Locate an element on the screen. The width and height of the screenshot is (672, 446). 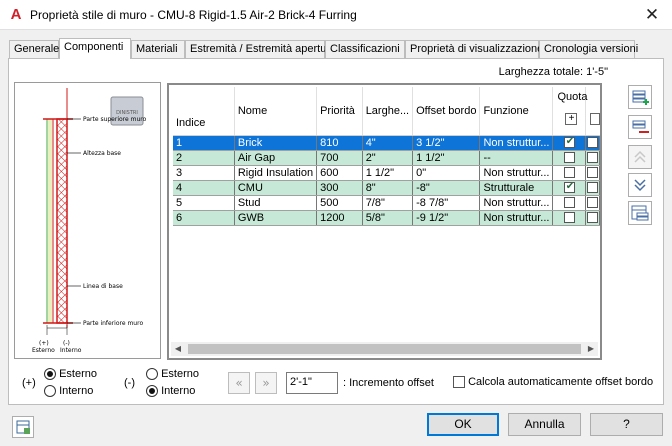
auto-calc-checkbox is located at coordinates (459, 382).